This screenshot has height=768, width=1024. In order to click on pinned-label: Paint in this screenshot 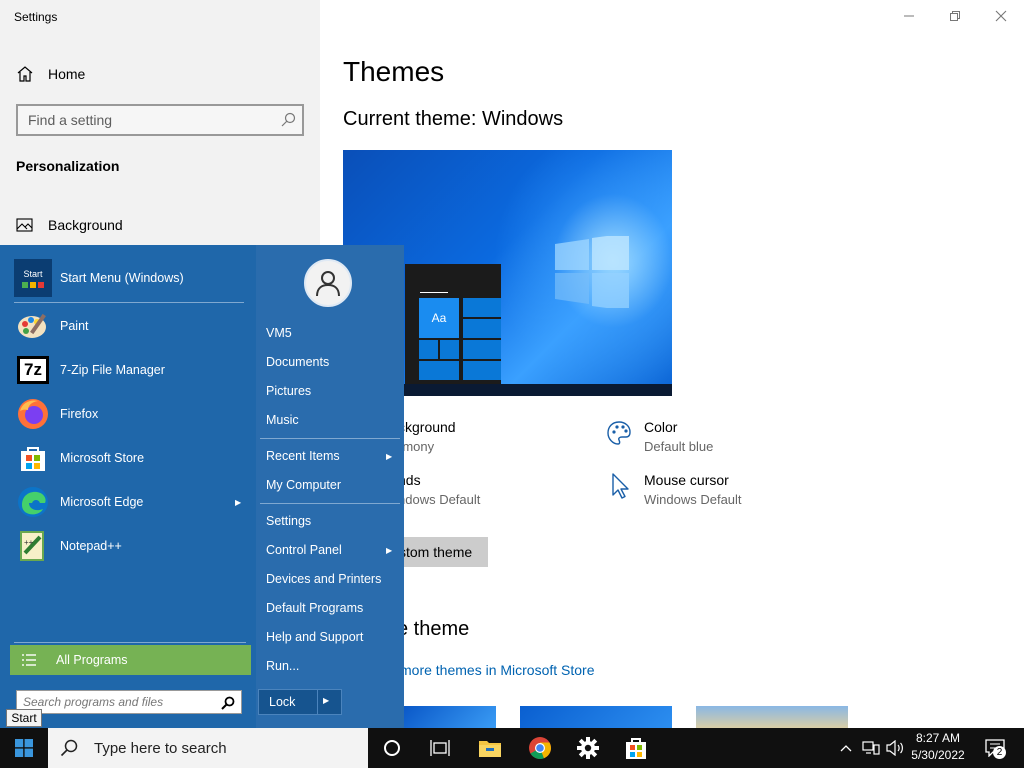, I will do `click(74, 326)`.